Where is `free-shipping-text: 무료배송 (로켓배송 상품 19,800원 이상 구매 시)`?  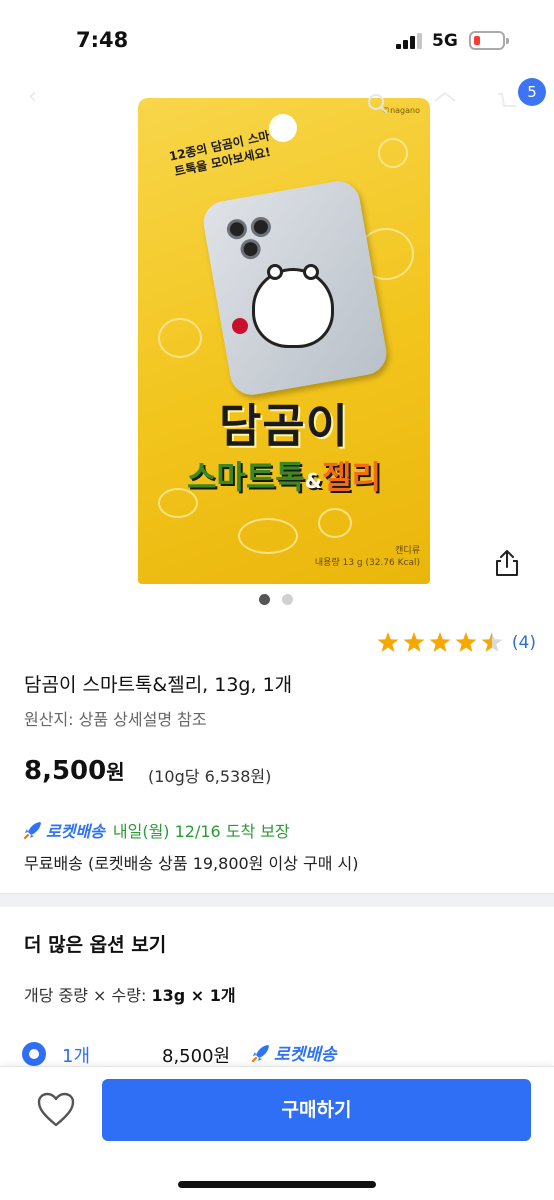
free-shipping-text: 무료배송 (로켓배송 상품 19,800원 이상 구매 시) is located at coordinates (191, 863).